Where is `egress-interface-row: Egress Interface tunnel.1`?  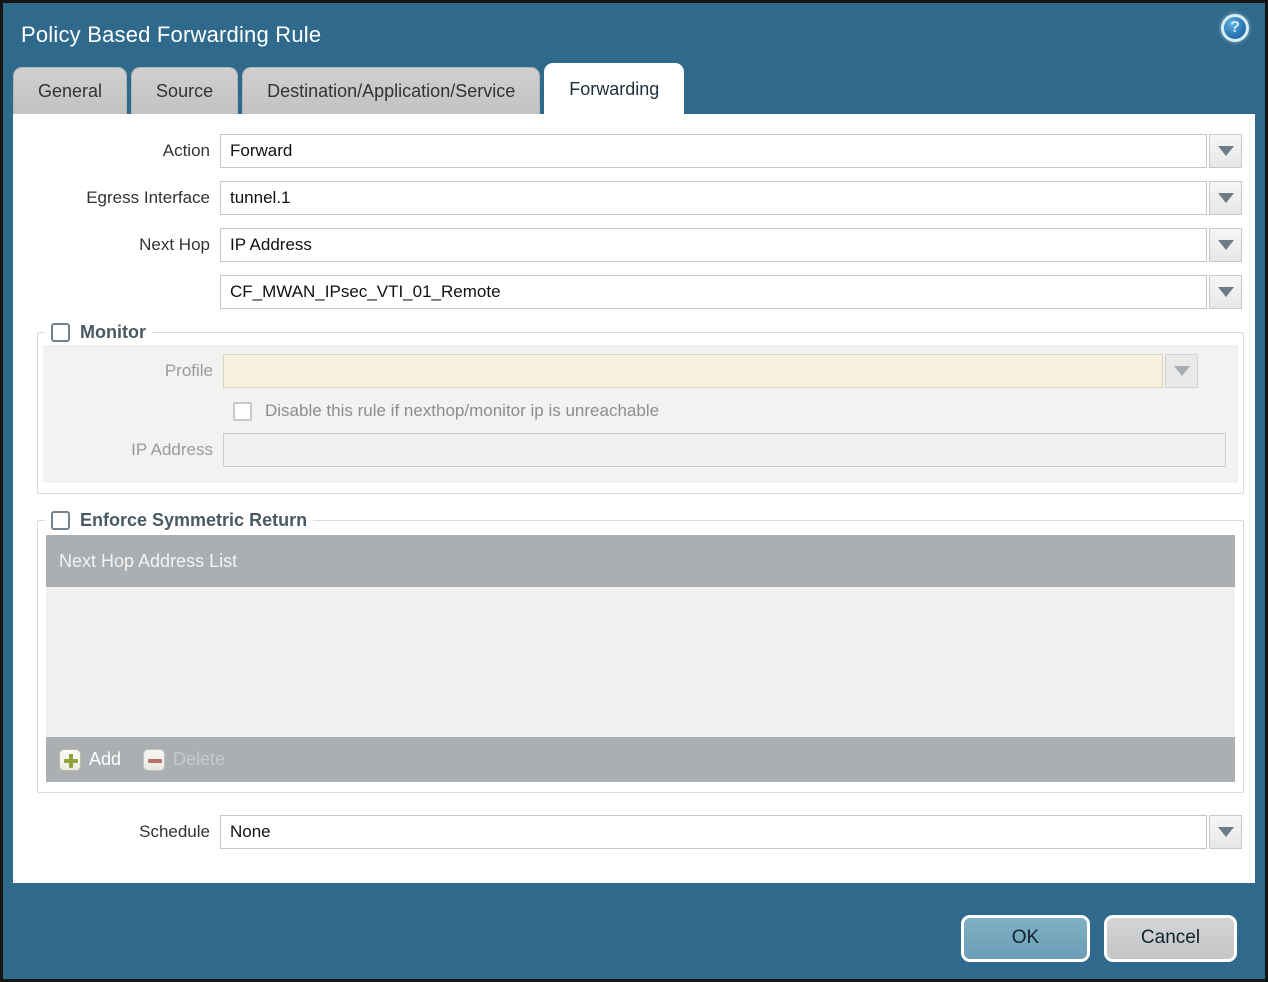 egress-interface-row: Egress Interface tunnel.1 is located at coordinates (627, 198).